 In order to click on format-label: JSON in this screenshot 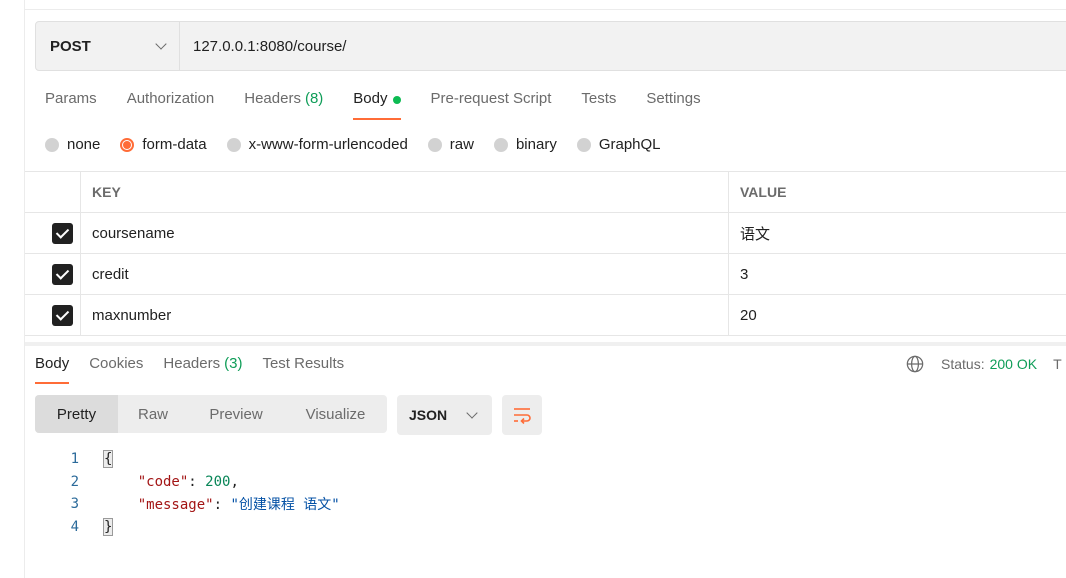, I will do `click(428, 415)`.